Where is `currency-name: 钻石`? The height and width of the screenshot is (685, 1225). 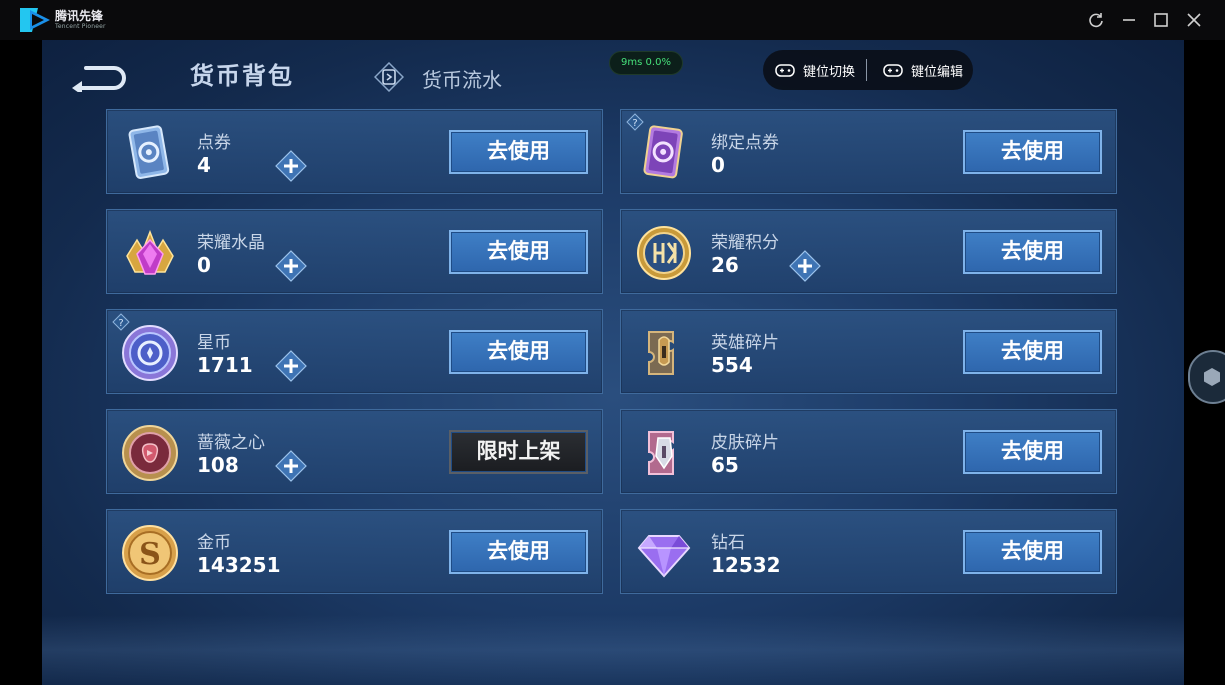
currency-name: 钻石 is located at coordinates (728, 543).